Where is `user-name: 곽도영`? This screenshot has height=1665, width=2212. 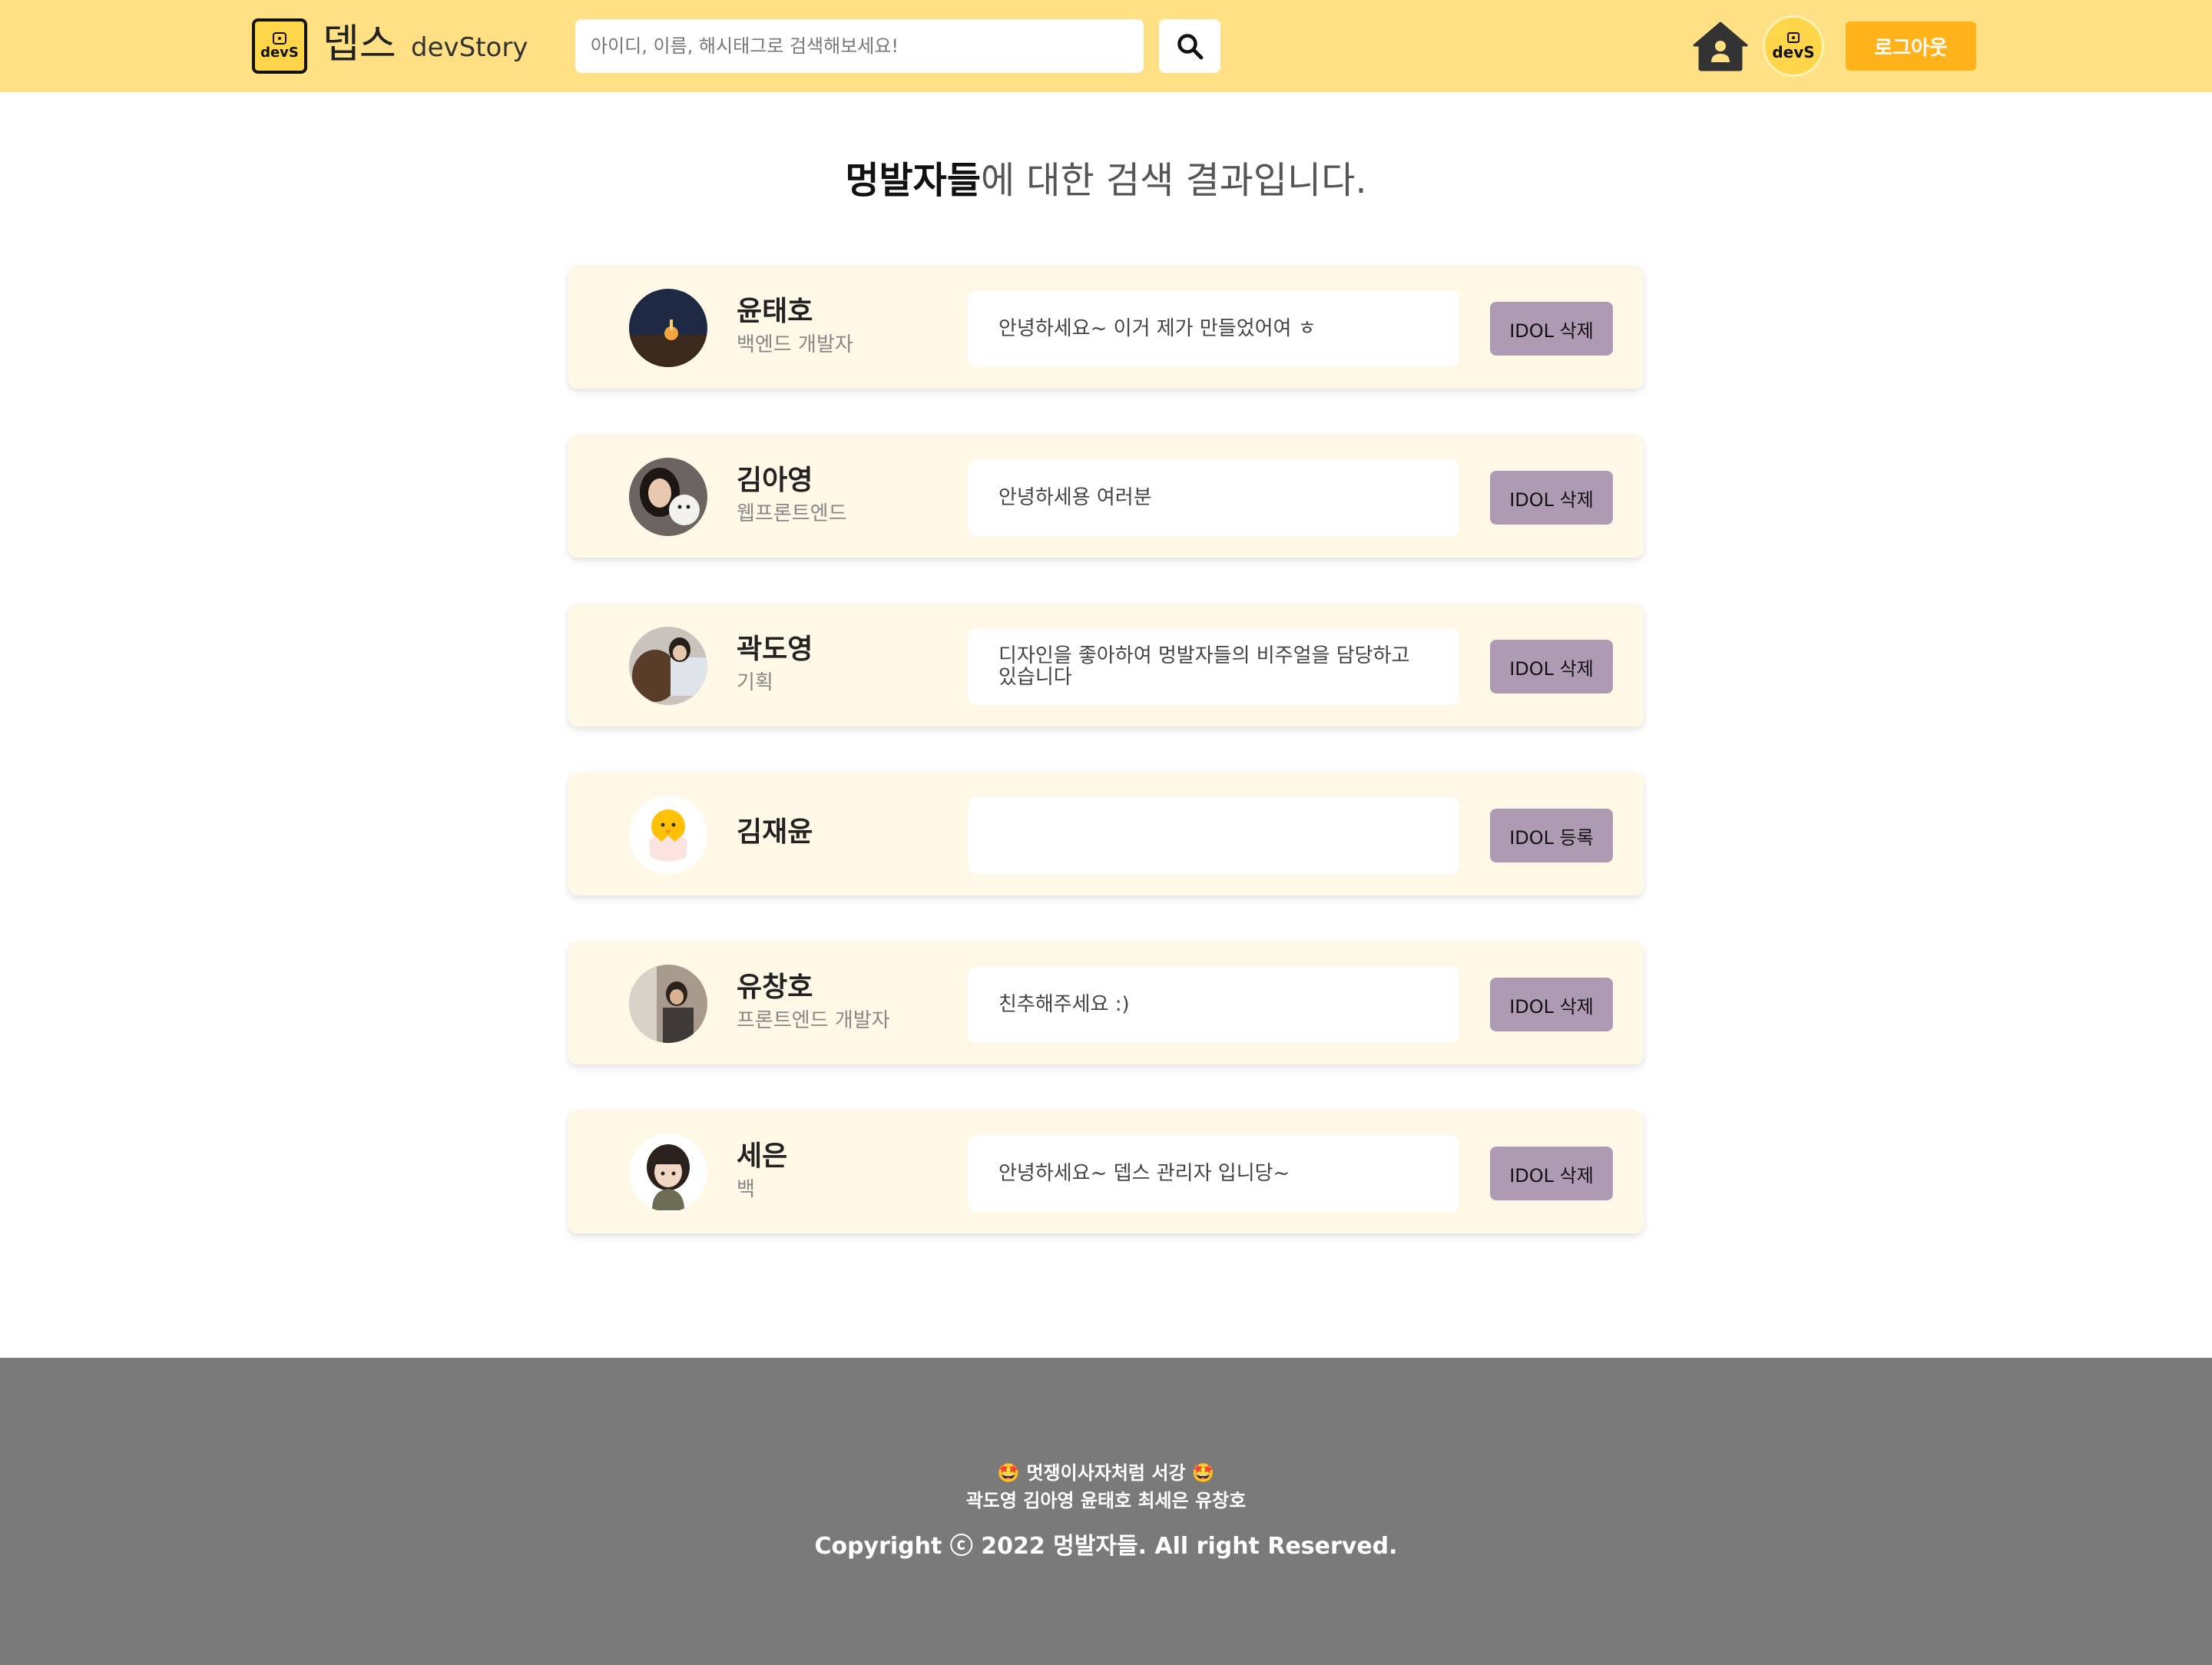 user-name: 곽도영 is located at coordinates (775, 649).